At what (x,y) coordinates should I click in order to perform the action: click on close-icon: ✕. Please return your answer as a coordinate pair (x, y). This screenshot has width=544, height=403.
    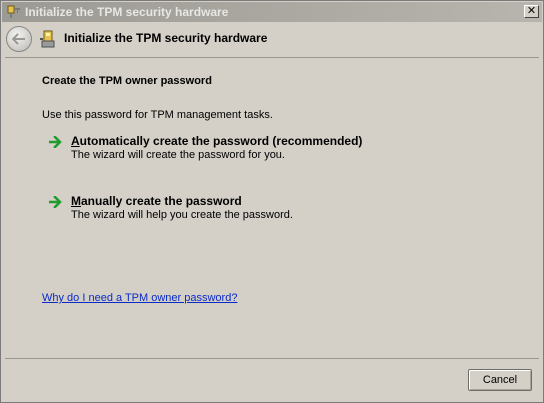
    Looking at the image, I should click on (531, 11).